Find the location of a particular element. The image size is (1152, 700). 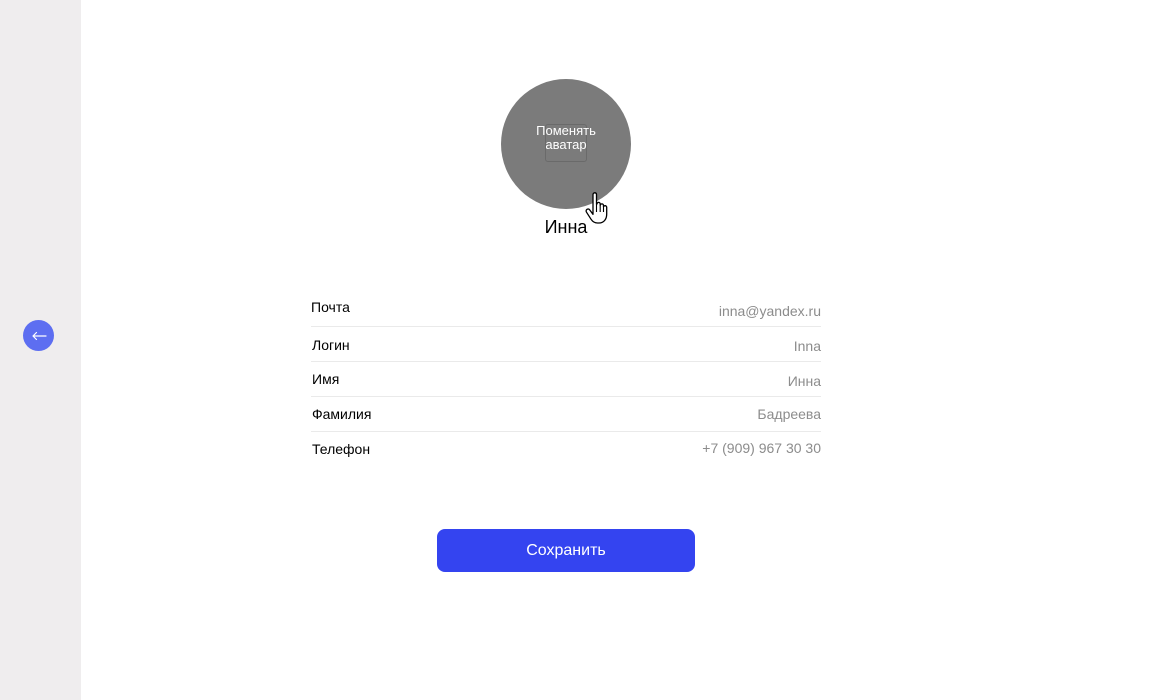

last-name-label: Фамилия is located at coordinates (342, 414).